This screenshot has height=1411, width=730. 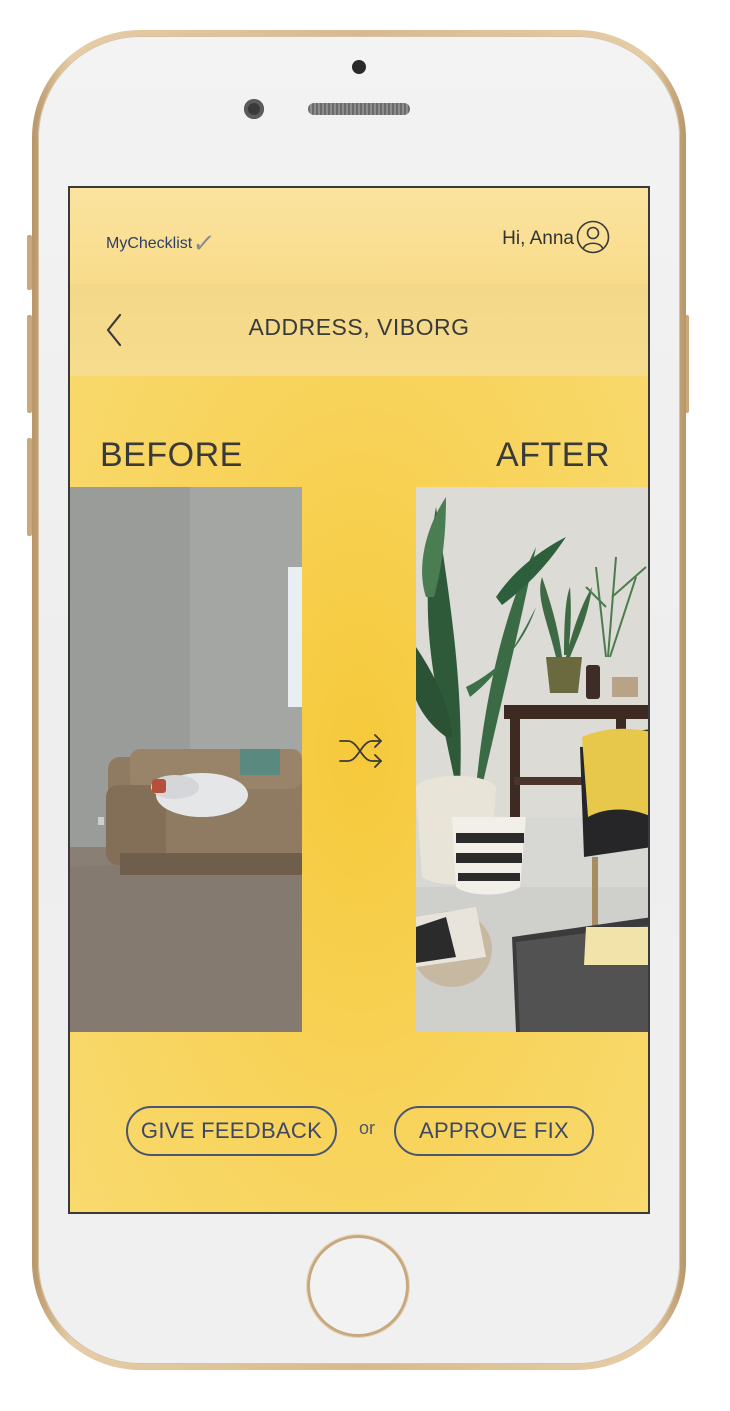 What do you see at coordinates (359, 327) in the screenshot?
I see `page-title: ADDRESS, VIBORG` at bounding box center [359, 327].